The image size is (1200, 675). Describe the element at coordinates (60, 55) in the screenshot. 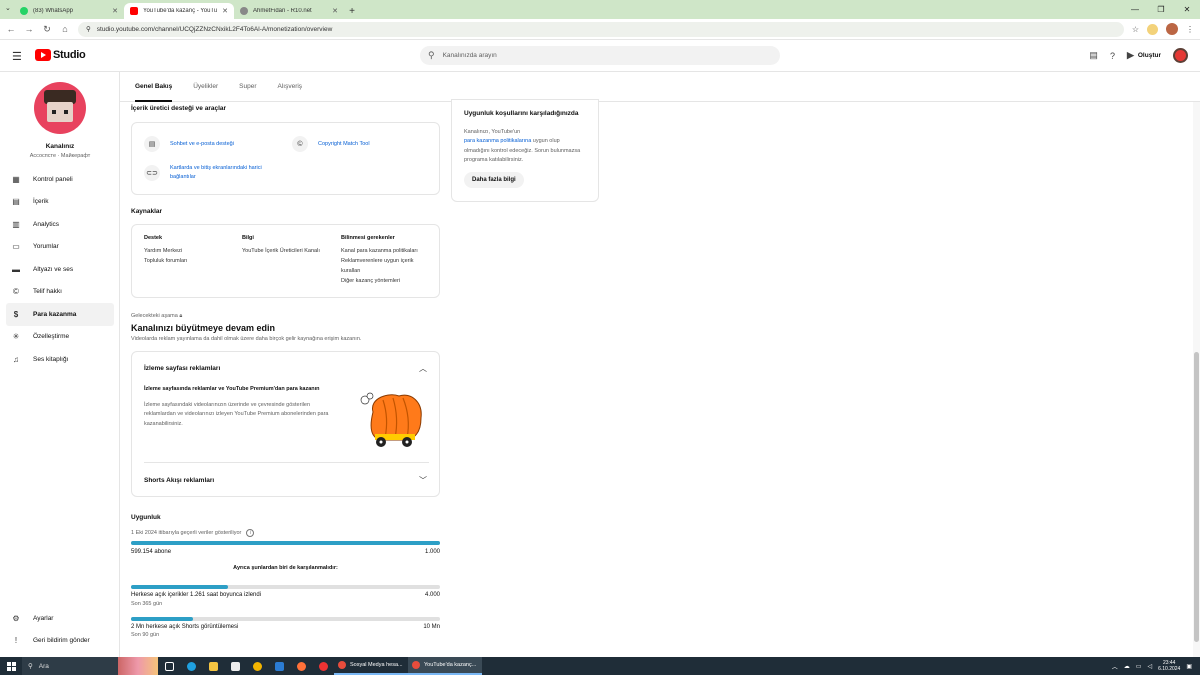

I see `studio-logo: Studio` at that location.